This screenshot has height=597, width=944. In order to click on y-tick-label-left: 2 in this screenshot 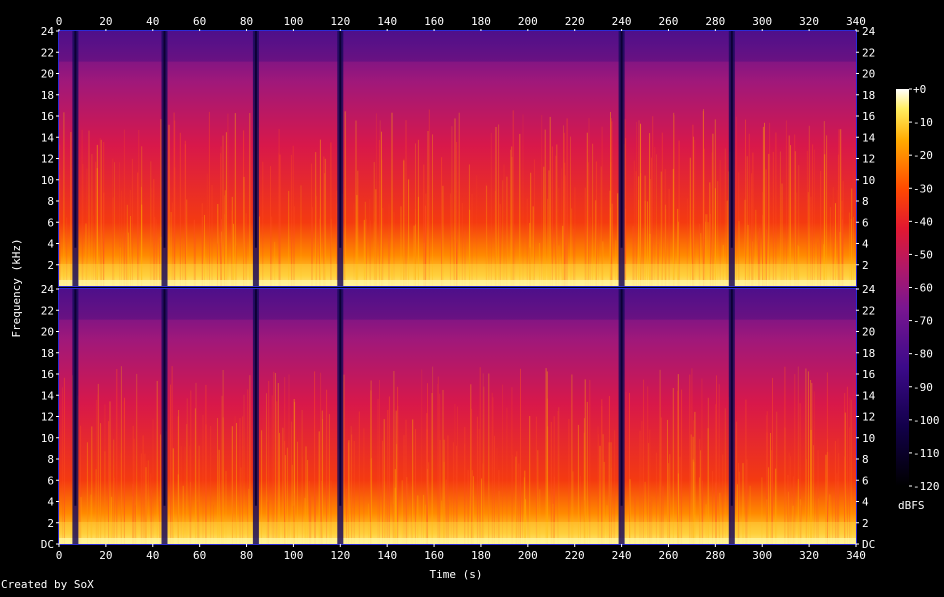, I will do `click(50, 523)`.